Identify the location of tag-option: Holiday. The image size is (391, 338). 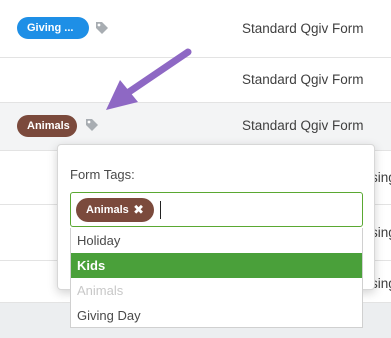
(216, 240).